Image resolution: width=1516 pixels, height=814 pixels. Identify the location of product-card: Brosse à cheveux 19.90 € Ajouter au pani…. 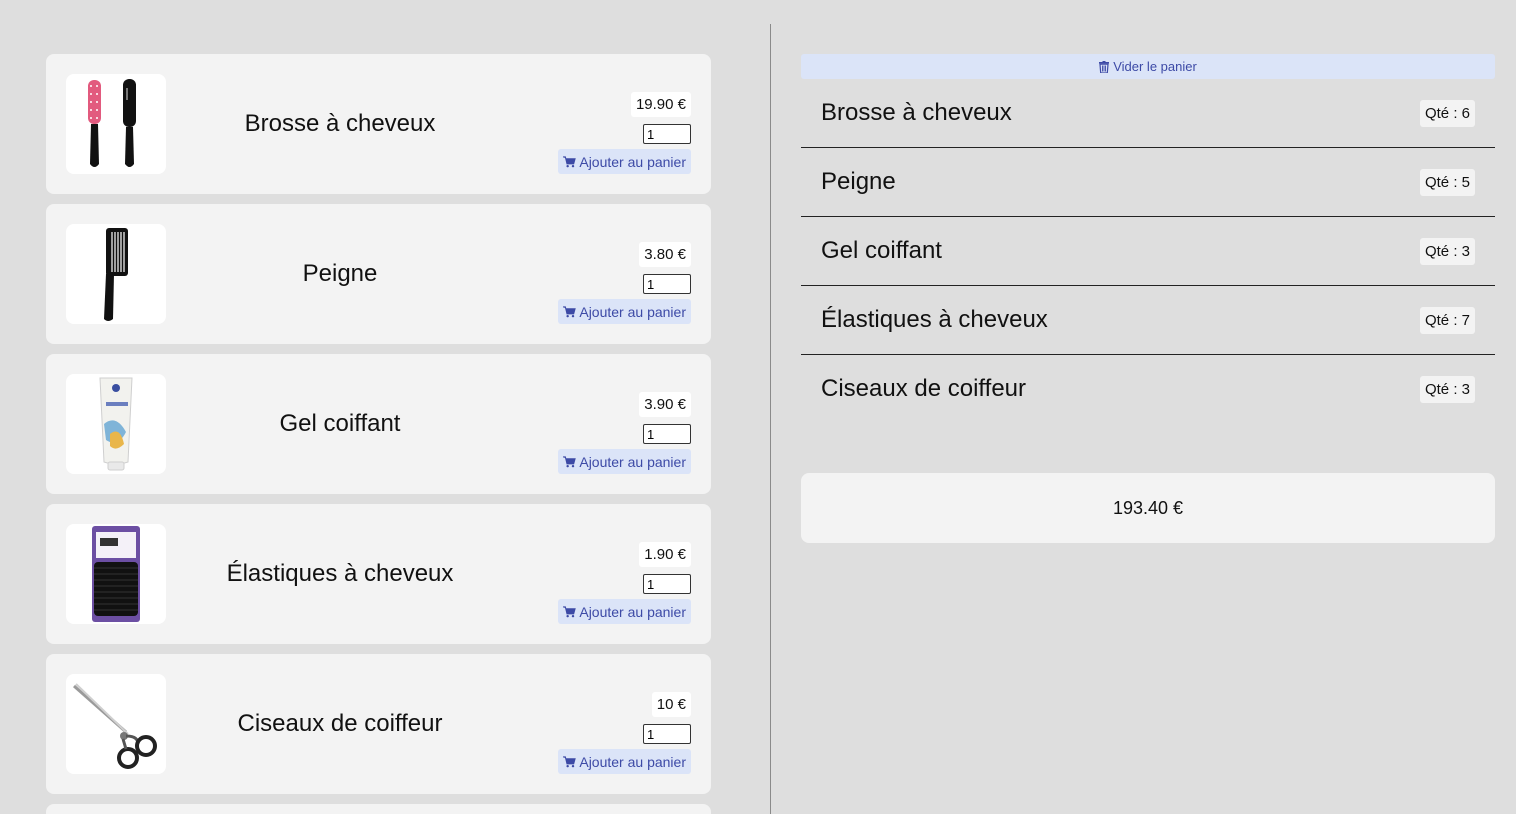
(378, 124).